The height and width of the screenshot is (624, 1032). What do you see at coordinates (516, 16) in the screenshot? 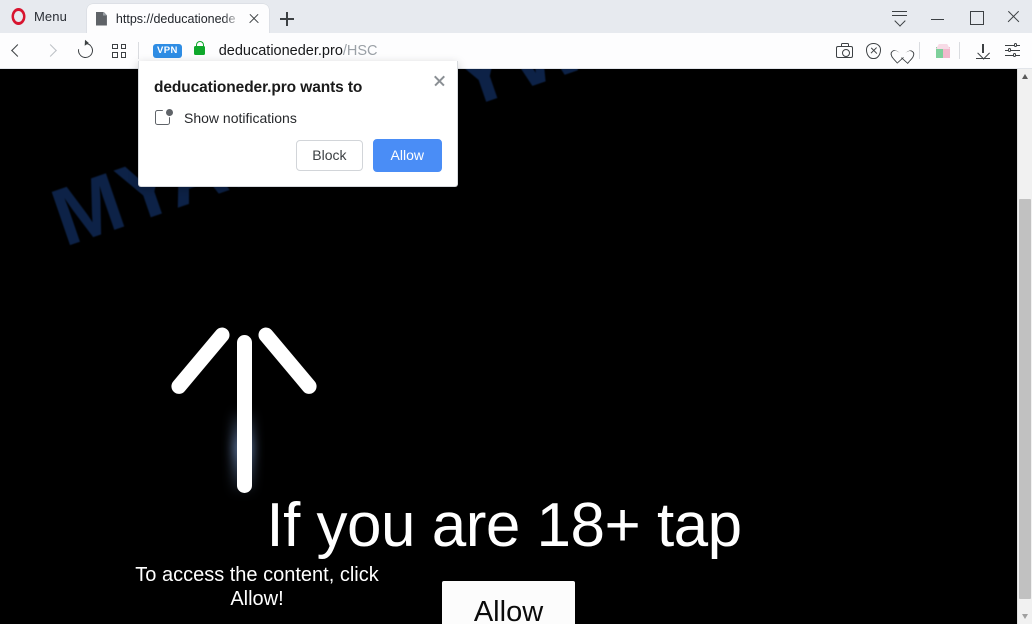
I see `tab-strip: Menu https://deducationede` at bounding box center [516, 16].